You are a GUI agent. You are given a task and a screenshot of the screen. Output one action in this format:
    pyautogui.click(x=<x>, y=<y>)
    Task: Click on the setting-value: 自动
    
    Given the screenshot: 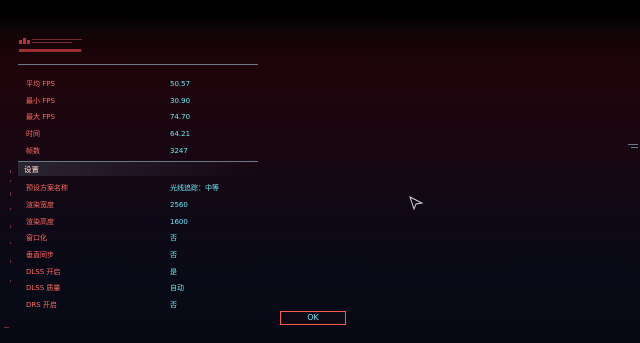 What is the action you would take?
    pyautogui.click(x=177, y=288)
    